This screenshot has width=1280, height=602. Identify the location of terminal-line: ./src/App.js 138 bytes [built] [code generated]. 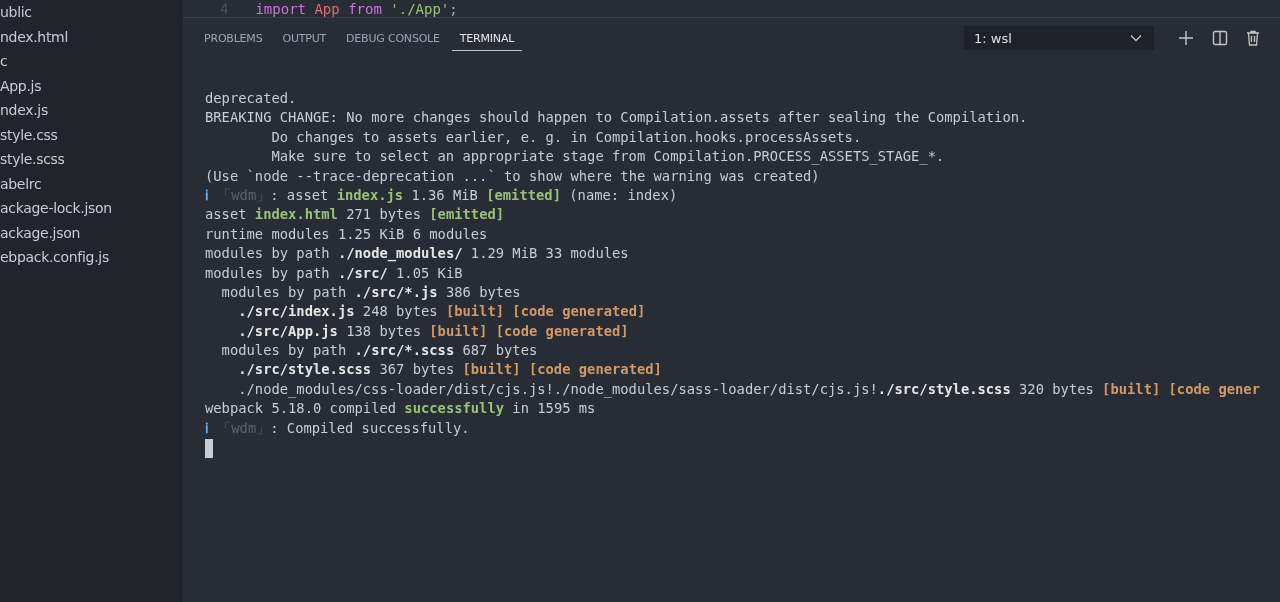
(433, 331).